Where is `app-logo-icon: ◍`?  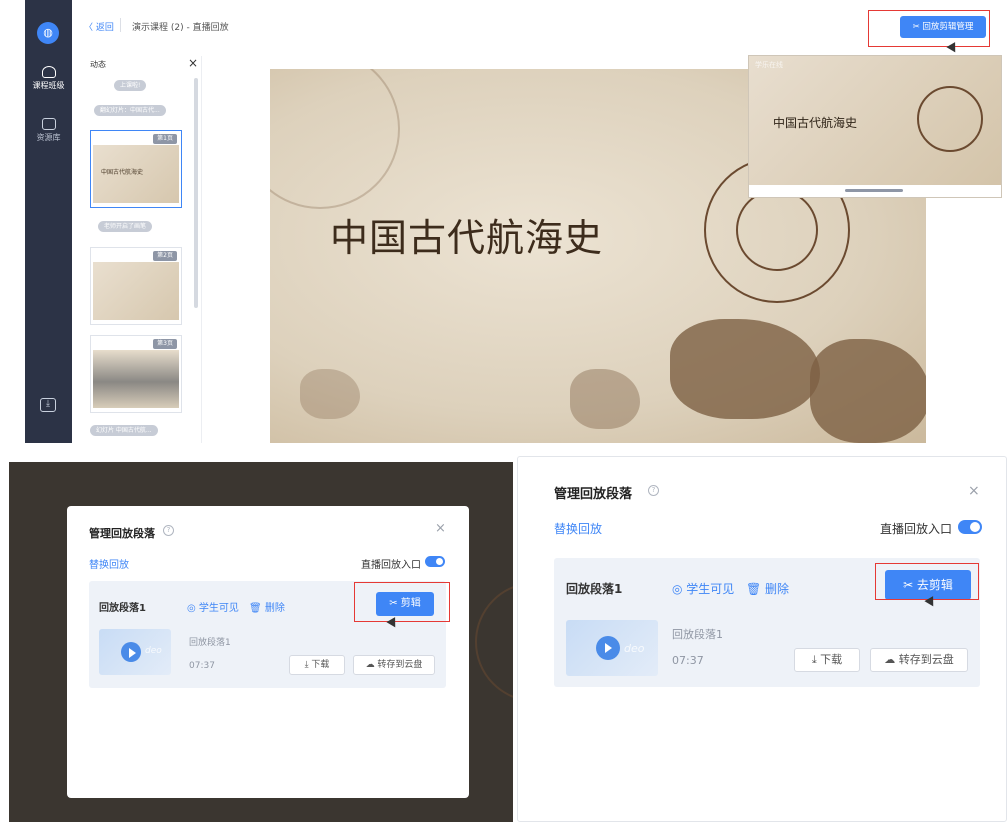 app-logo-icon: ◍ is located at coordinates (48, 33).